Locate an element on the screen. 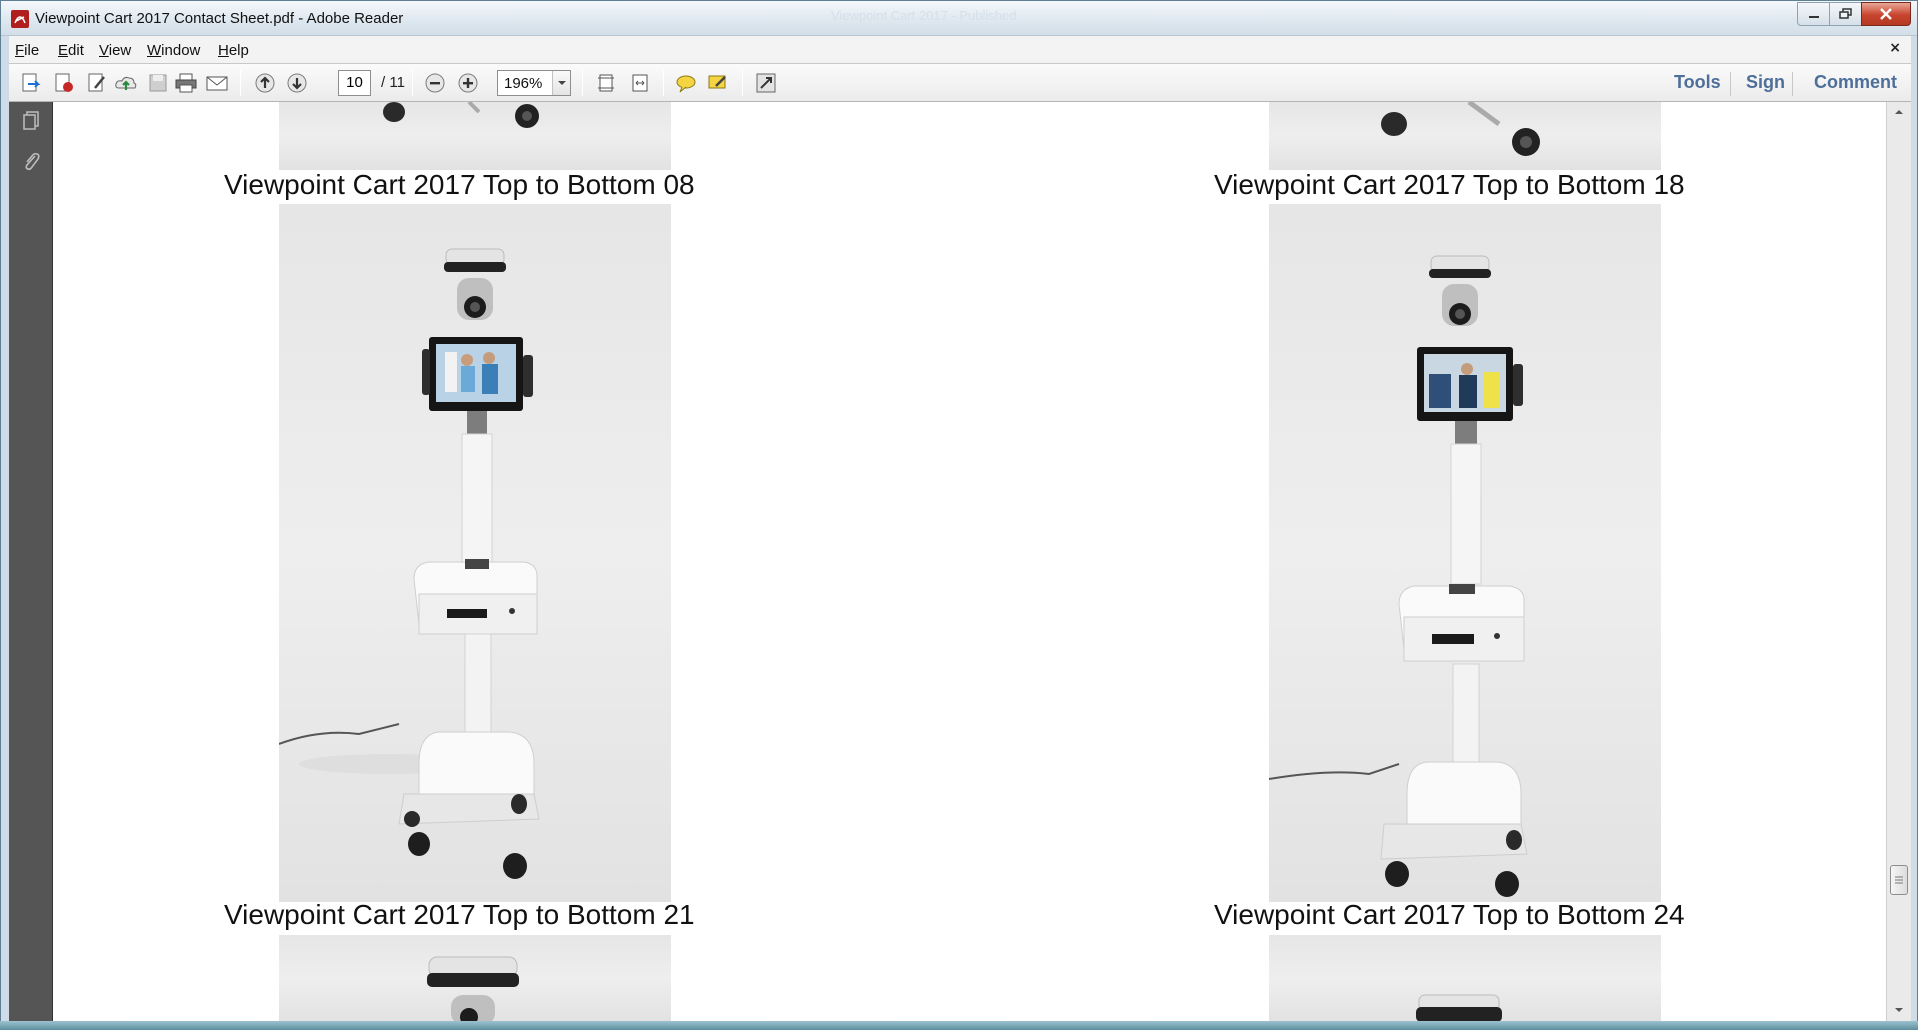 The height and width of the screenshot is (1030, 1918). edit-pdf-icon is located at coordinates (96, 82).